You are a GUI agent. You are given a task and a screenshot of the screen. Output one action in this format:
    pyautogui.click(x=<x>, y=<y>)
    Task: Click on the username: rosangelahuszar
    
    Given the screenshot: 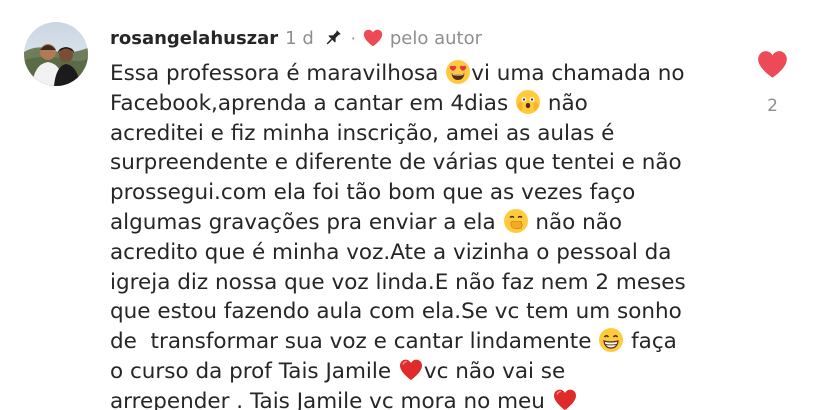 What is the action you would take?
    pyautogui.click(x=194, y=38)
    